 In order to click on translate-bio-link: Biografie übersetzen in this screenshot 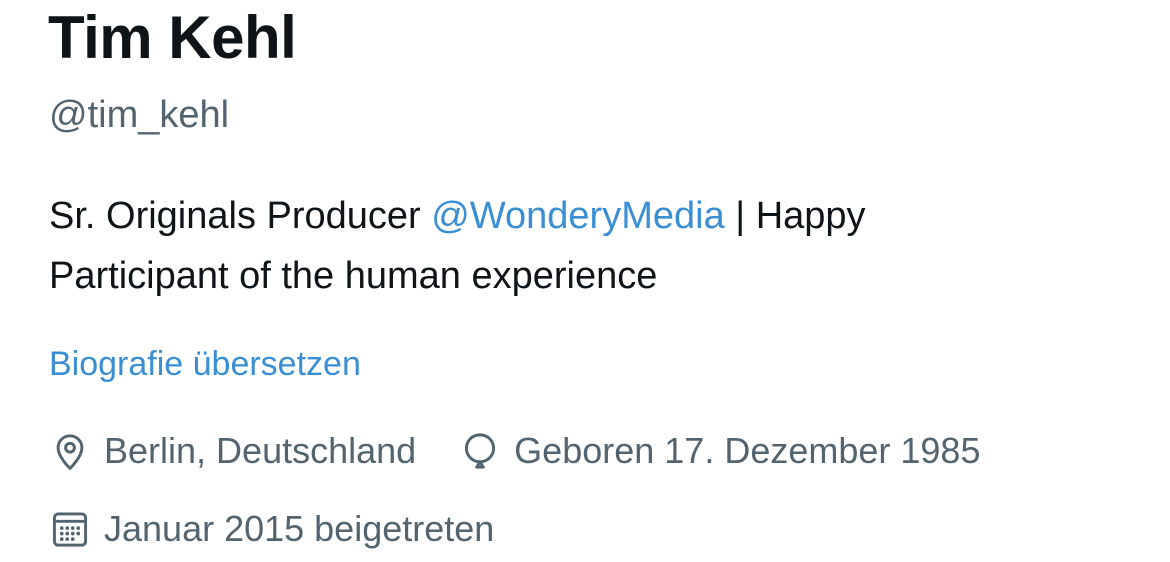, I will do `click(205, 364)`.